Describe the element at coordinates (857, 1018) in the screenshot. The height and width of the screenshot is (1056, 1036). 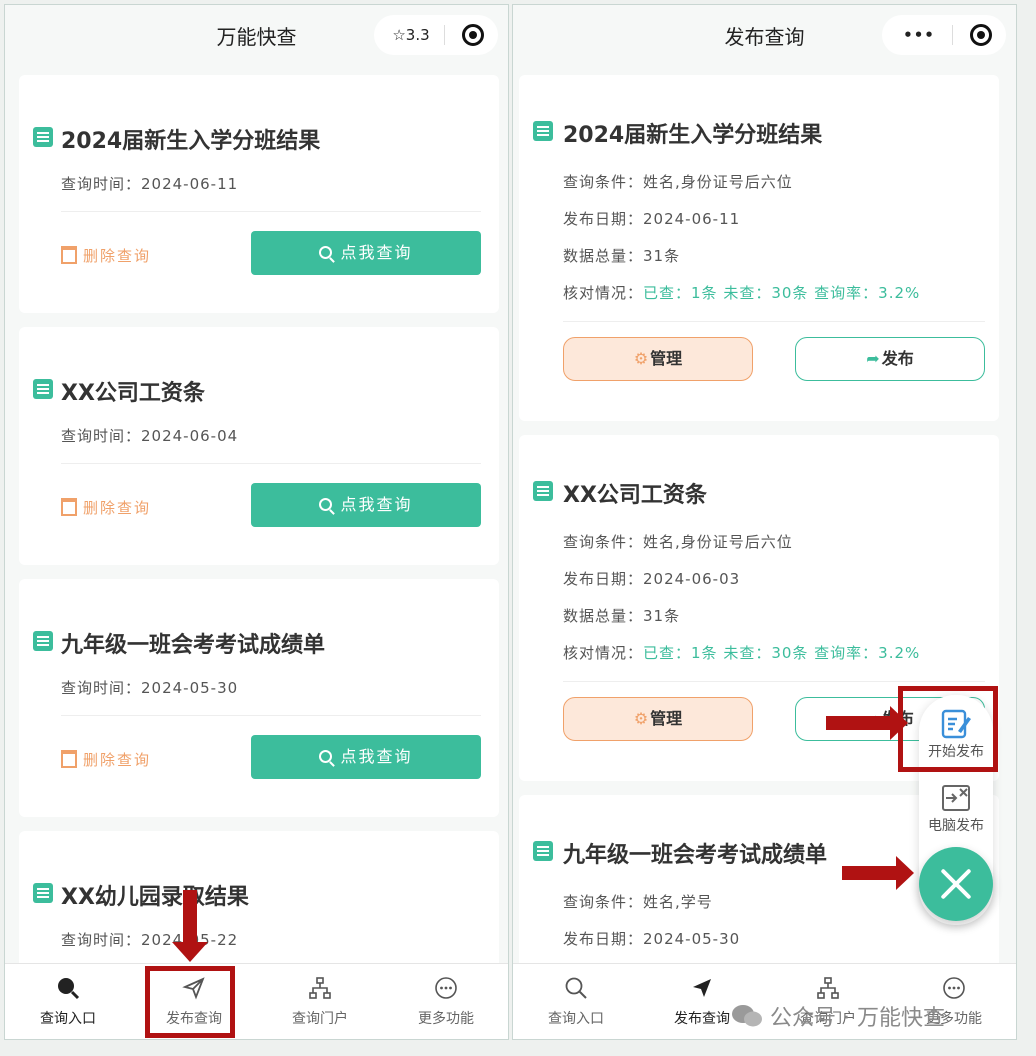
I see `watermark-text: 公众号 · 万能快查` at that location.